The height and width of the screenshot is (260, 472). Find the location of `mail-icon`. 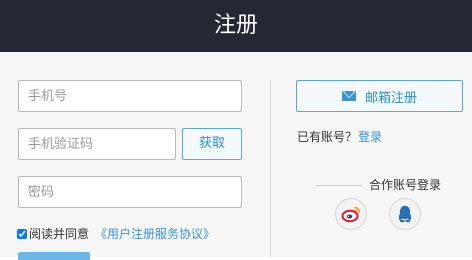

mail-icon is located at coordinates (348, 96).